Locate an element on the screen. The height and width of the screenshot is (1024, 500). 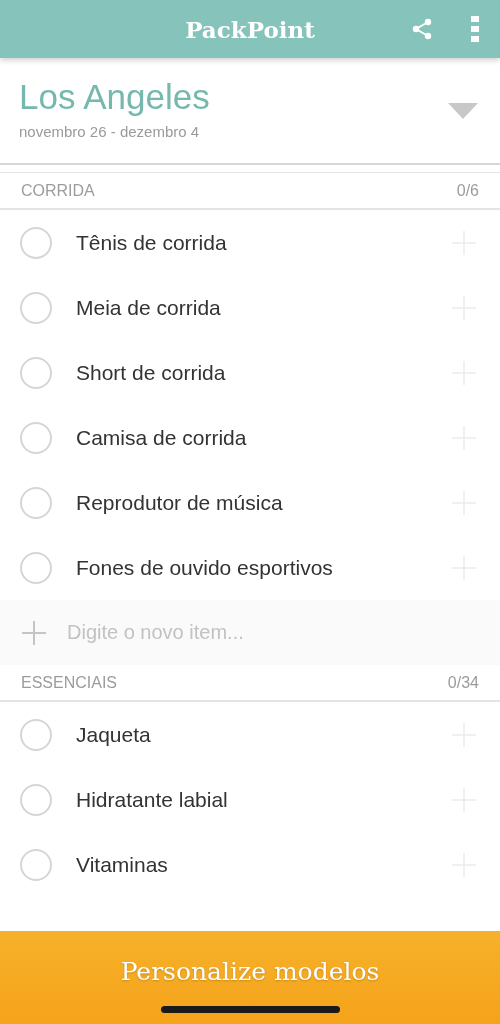
app-title: PackPoint is located at coordinates (250, 29).